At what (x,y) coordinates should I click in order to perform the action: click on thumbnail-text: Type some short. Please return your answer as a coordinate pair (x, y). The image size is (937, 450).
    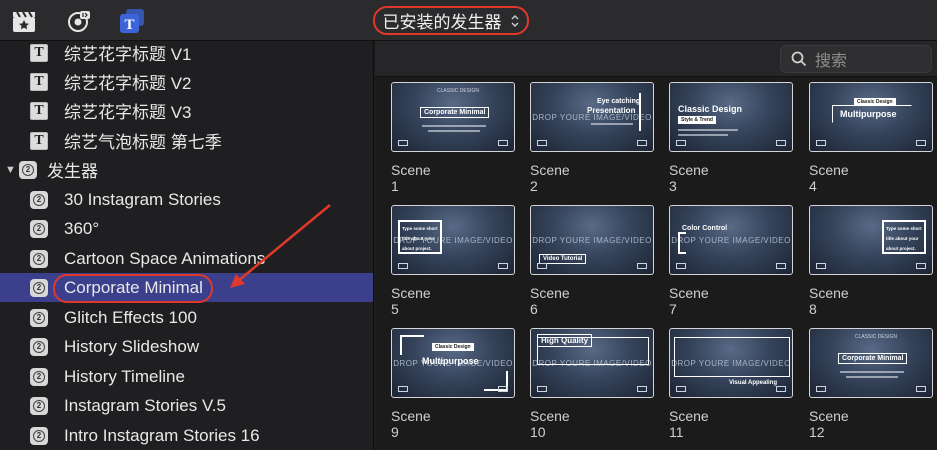
    Looking at the image, I should click on (904, 228).